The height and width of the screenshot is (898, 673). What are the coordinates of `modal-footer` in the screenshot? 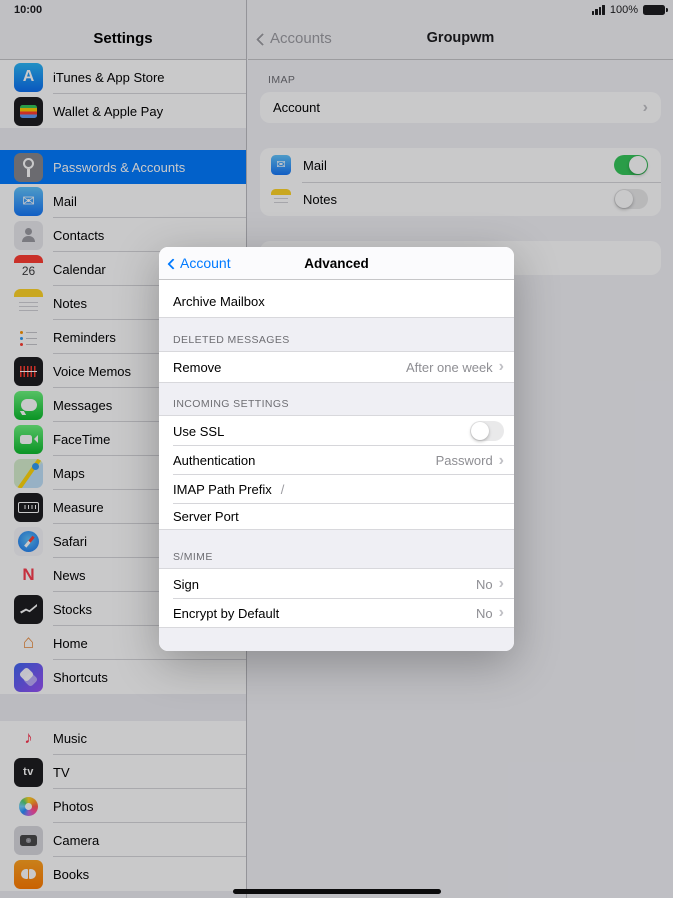 It's located at (336, 639).